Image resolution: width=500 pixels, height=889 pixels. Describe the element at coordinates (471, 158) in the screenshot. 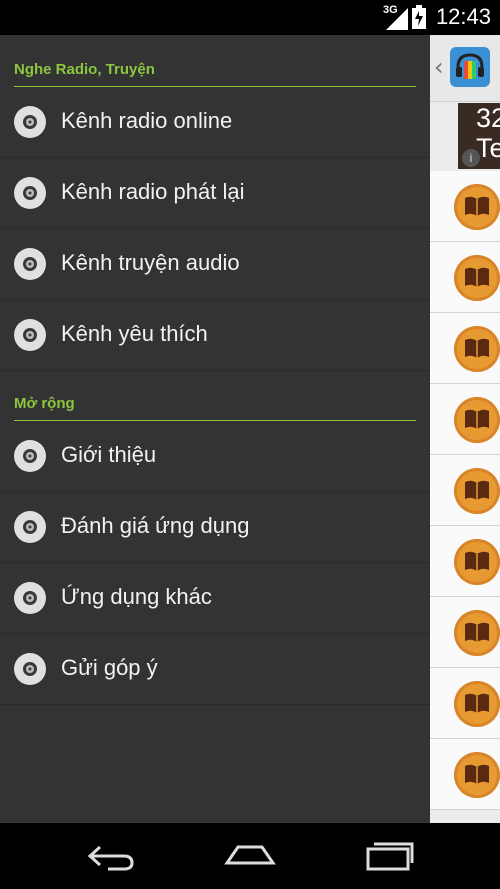

I see `info-icon: i` at that location.